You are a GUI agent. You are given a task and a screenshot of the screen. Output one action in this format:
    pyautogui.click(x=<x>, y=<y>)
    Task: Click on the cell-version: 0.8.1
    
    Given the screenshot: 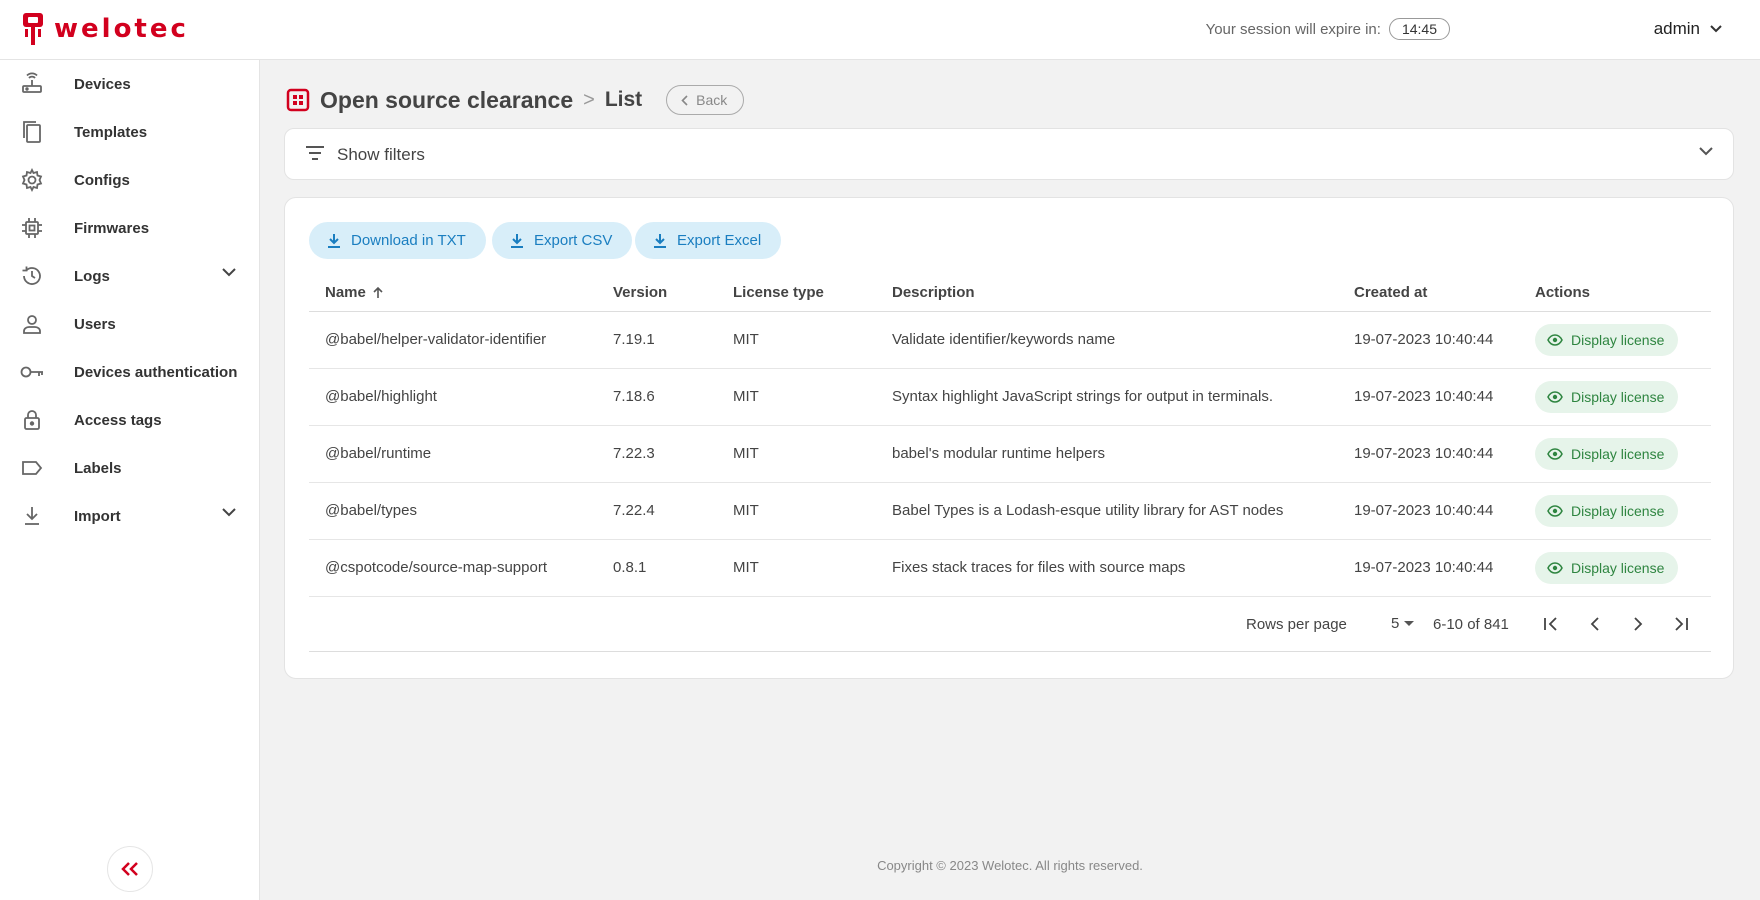 What is the action you would take?
    pyautogui.click(x=630, y=567)
    